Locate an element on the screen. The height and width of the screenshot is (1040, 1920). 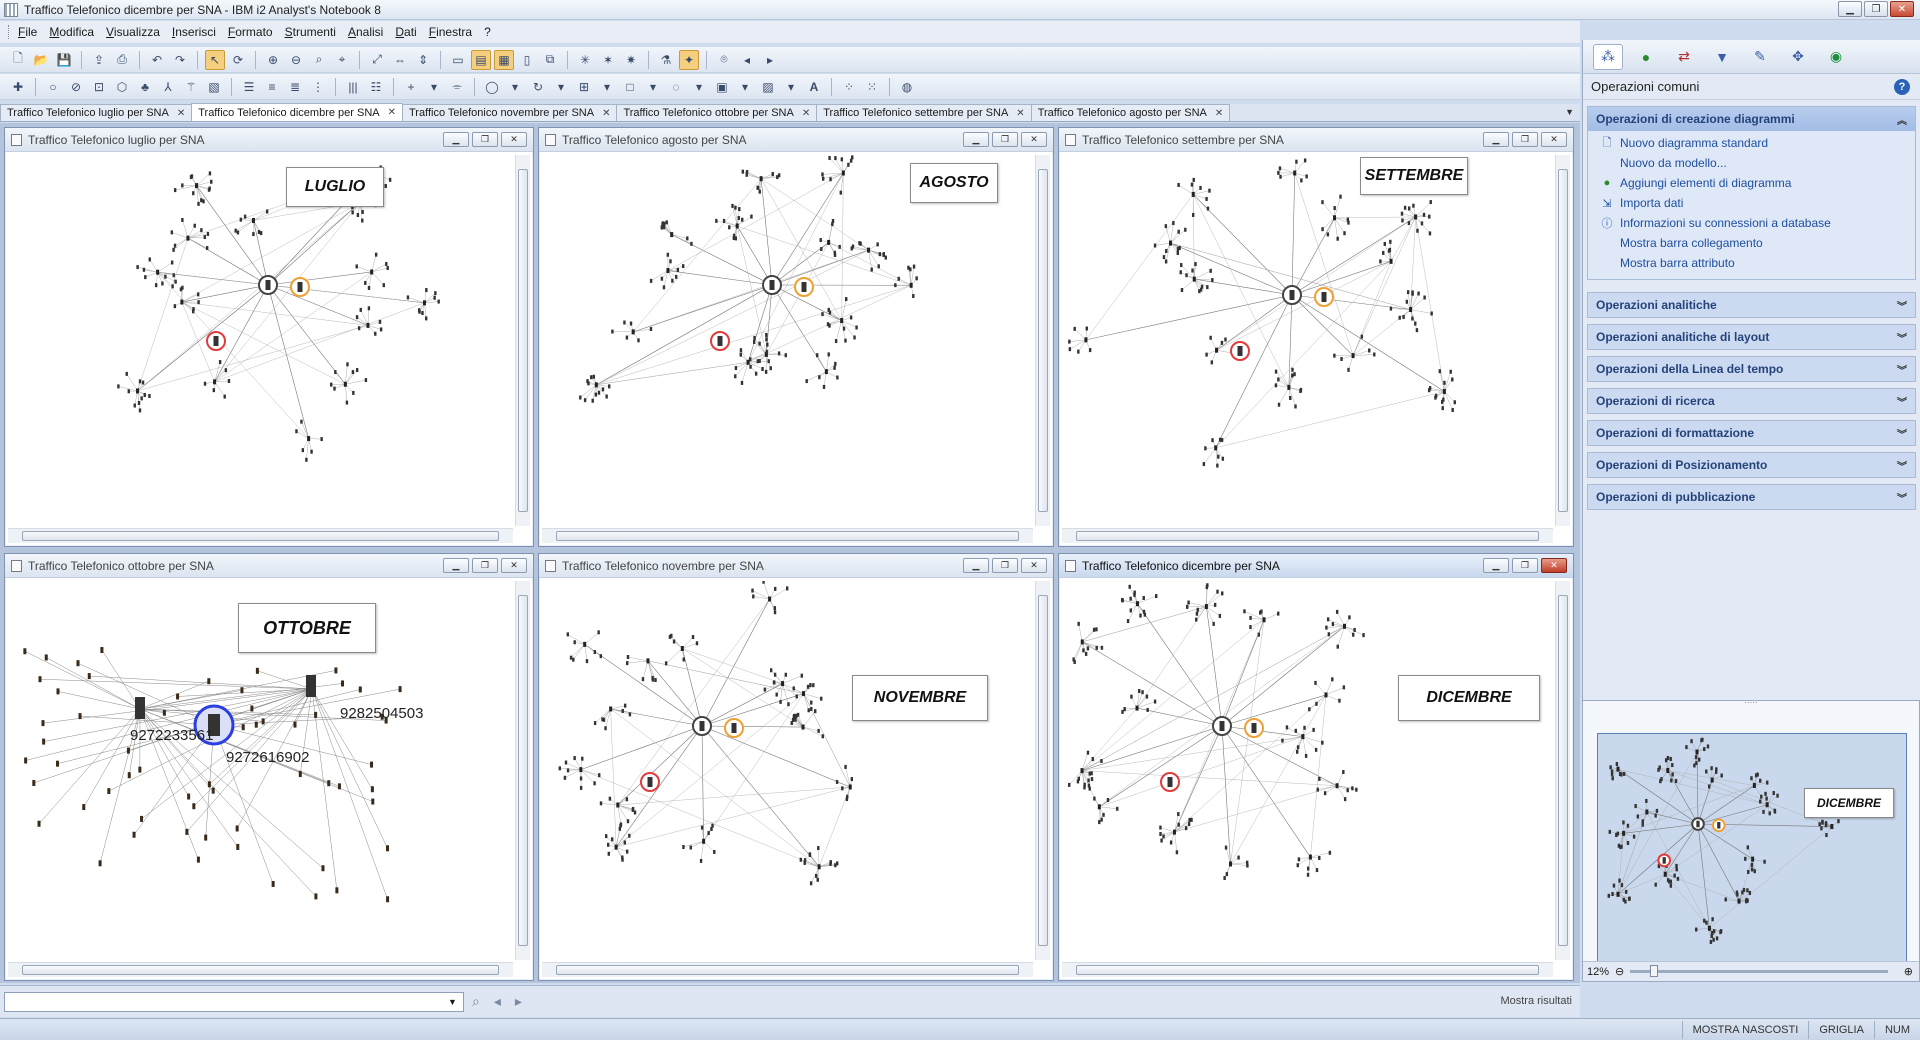
lasso-icon: ⟳ is located at coordinates (238, 60).